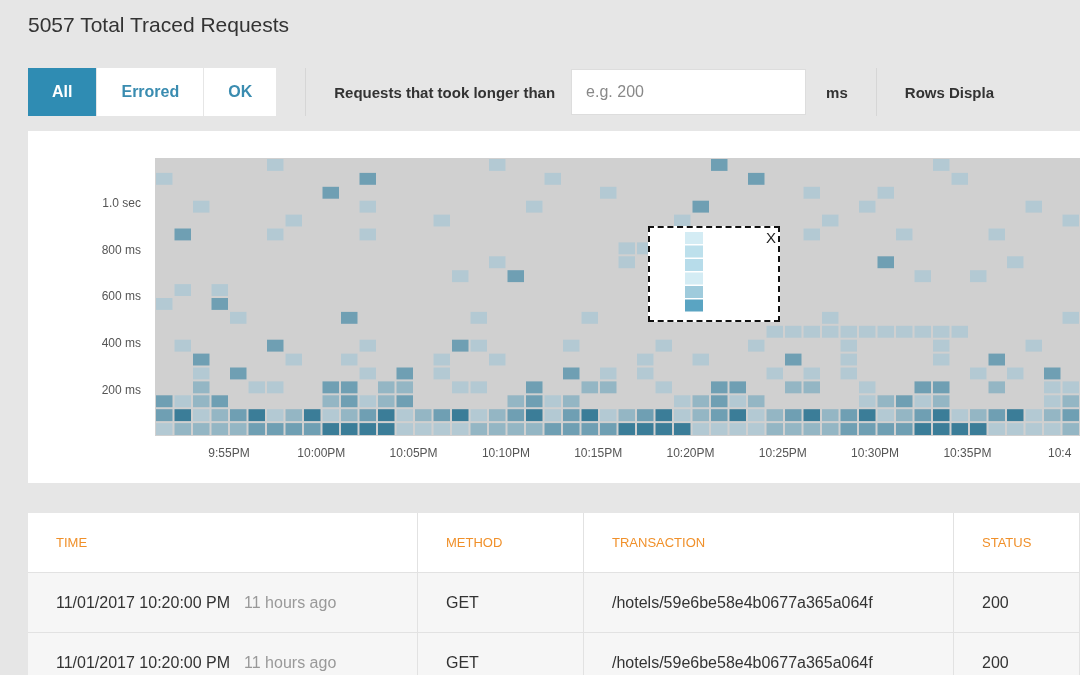  Describe the element at coordinates (875, 453) in the screenshot. I see `x-axis-label: 10:30PM` at that location.